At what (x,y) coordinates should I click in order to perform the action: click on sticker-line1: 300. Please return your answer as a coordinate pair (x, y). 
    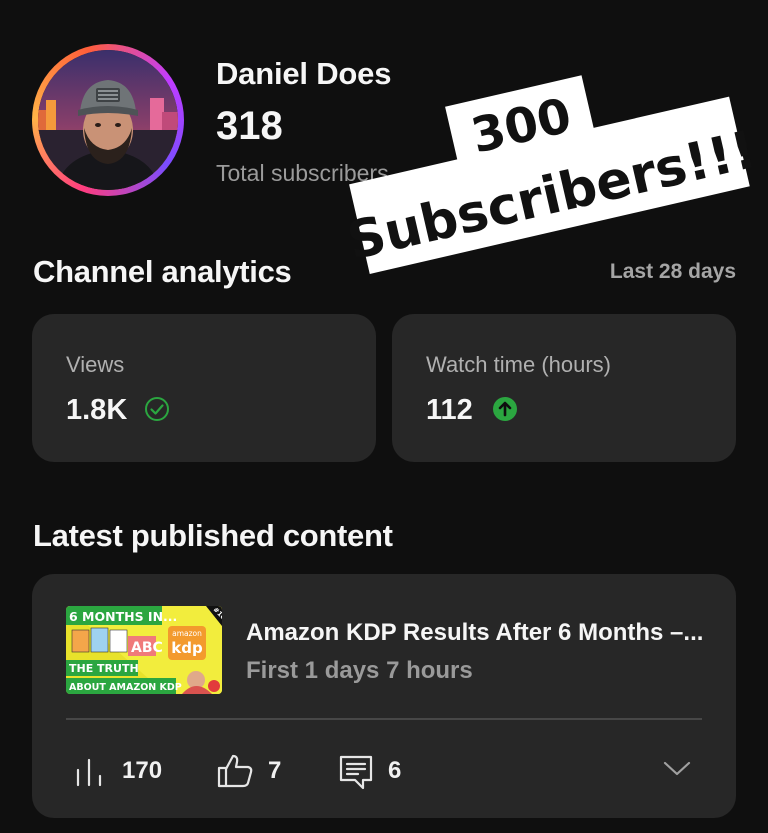
    Looking at the image, I should click on (521, 126).